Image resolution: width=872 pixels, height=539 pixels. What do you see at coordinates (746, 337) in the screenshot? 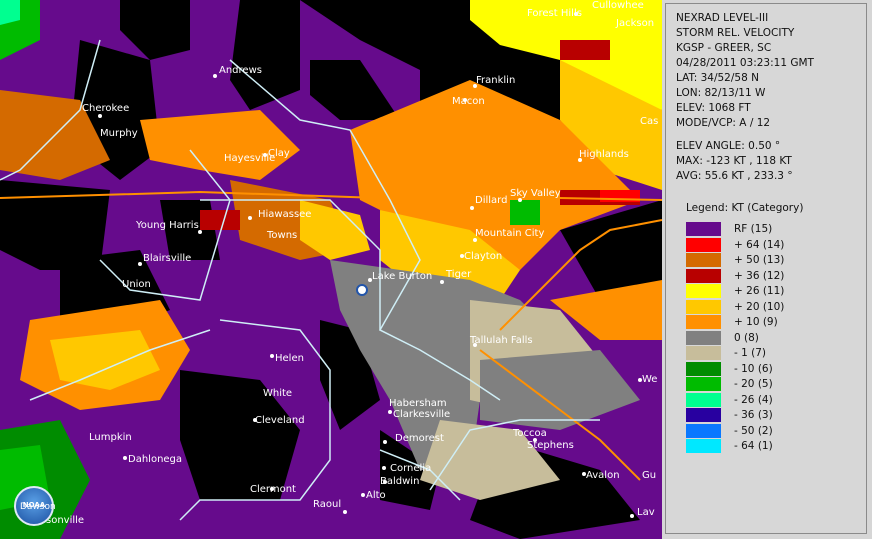
I see `legend-label: 0 (8)` at bounding box center [746, 337].